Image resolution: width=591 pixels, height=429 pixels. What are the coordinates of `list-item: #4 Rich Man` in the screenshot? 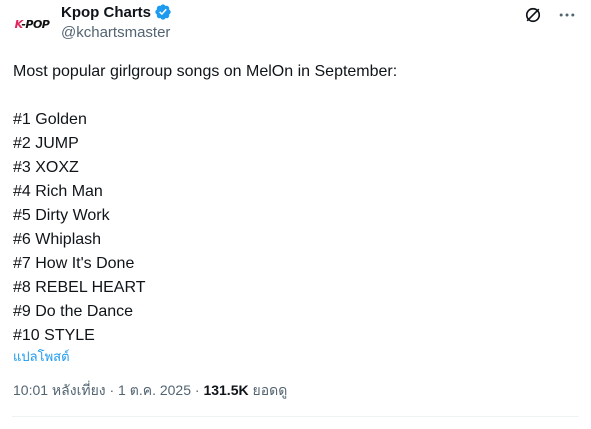 It's located at (58, 191).